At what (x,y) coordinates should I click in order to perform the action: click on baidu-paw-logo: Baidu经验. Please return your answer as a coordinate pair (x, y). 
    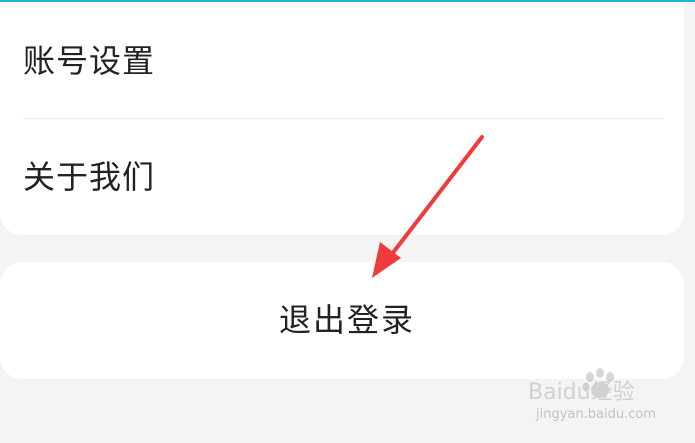
    Looking at the image, I should click on (581, 386).